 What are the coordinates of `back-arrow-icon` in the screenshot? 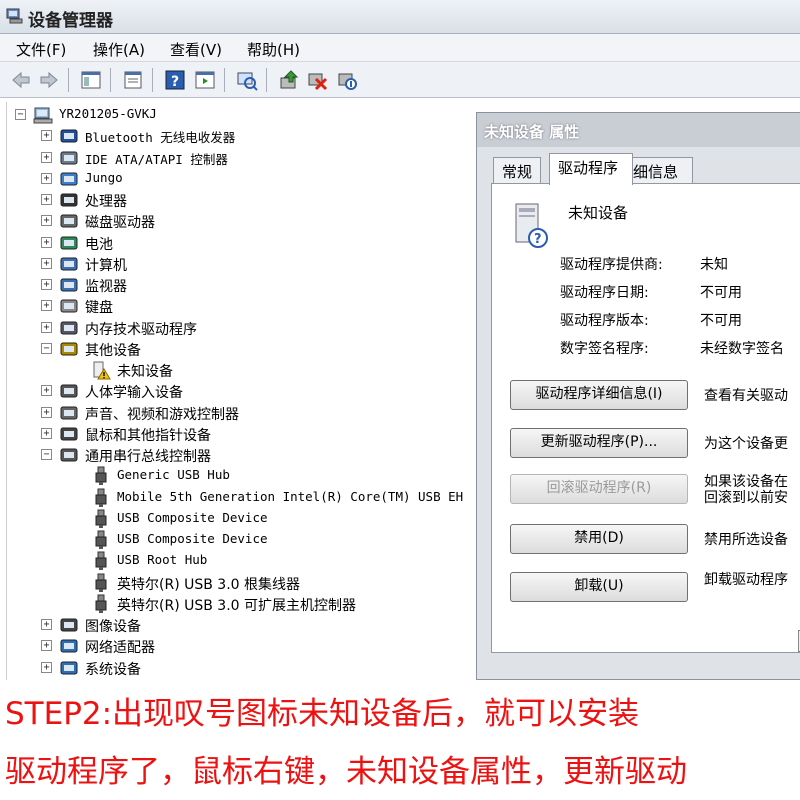 It's located at (21, 80).